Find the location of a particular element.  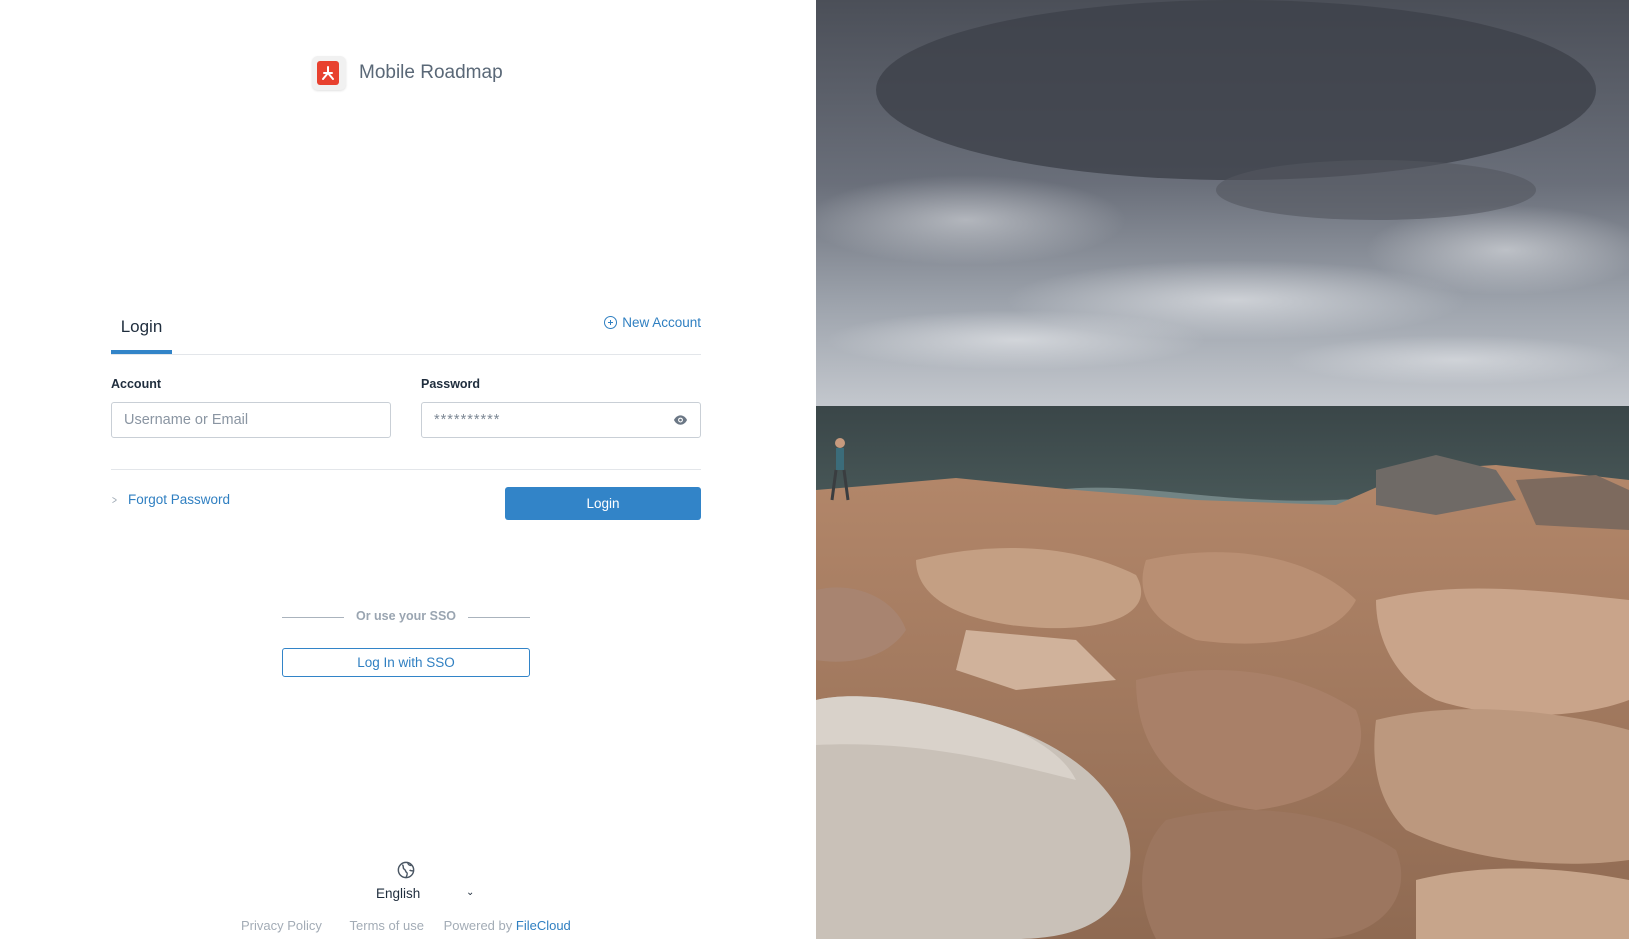

sso-divider-text: Or use your SSO is located at coordinates (406, 616).